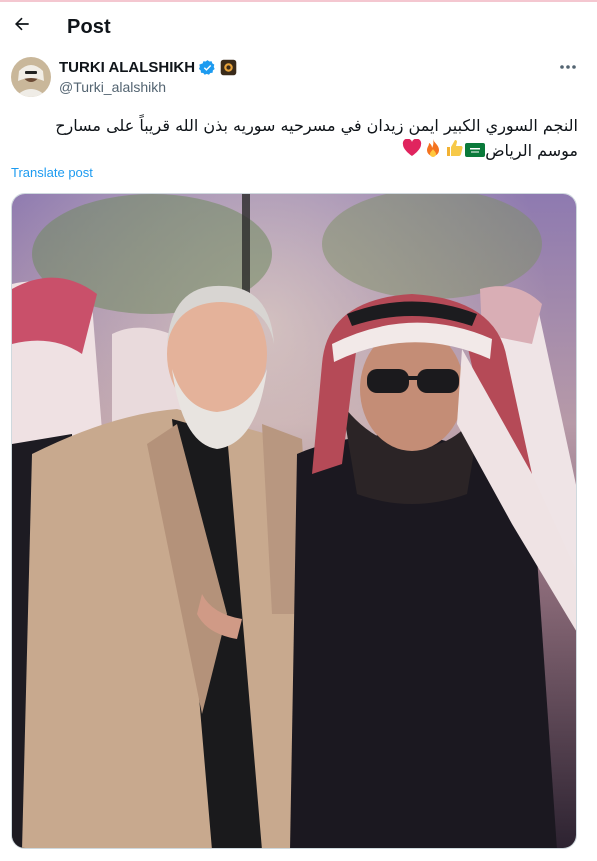 This screenshot has width=597, height=861. What do you see at coordinates (89, 27) in the screenshot?
I see `page-title: Post` at bounding box center [89, 27].